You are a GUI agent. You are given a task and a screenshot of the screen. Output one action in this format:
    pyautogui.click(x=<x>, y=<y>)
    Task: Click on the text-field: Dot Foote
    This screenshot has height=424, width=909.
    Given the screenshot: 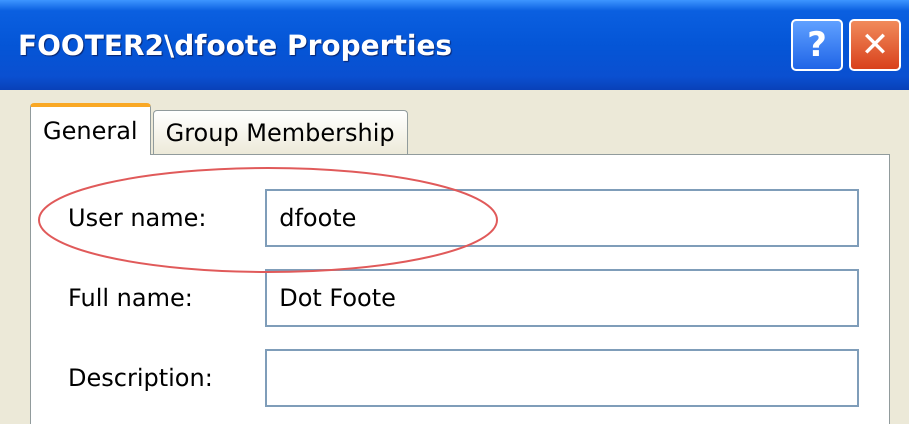 What is the action you would take?
    pyautogui.click(x=562, y=298)
    